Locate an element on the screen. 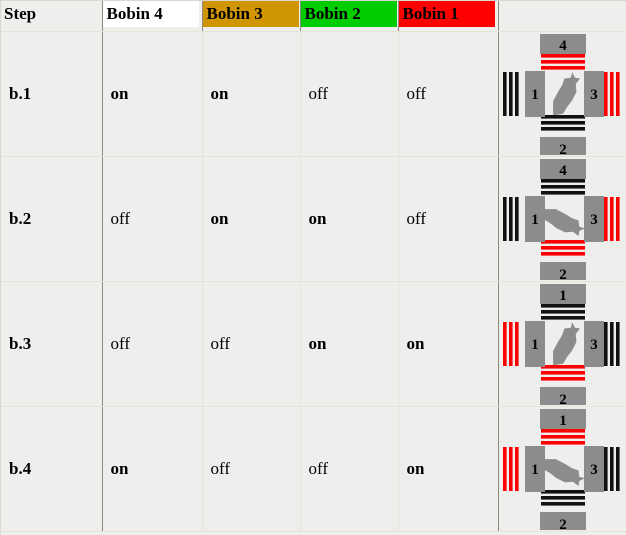 Image resolution: width=626 pixels, height=535 pixels. column-header-bobin-4: Bobin 4 is located at coordinates (152, 16).